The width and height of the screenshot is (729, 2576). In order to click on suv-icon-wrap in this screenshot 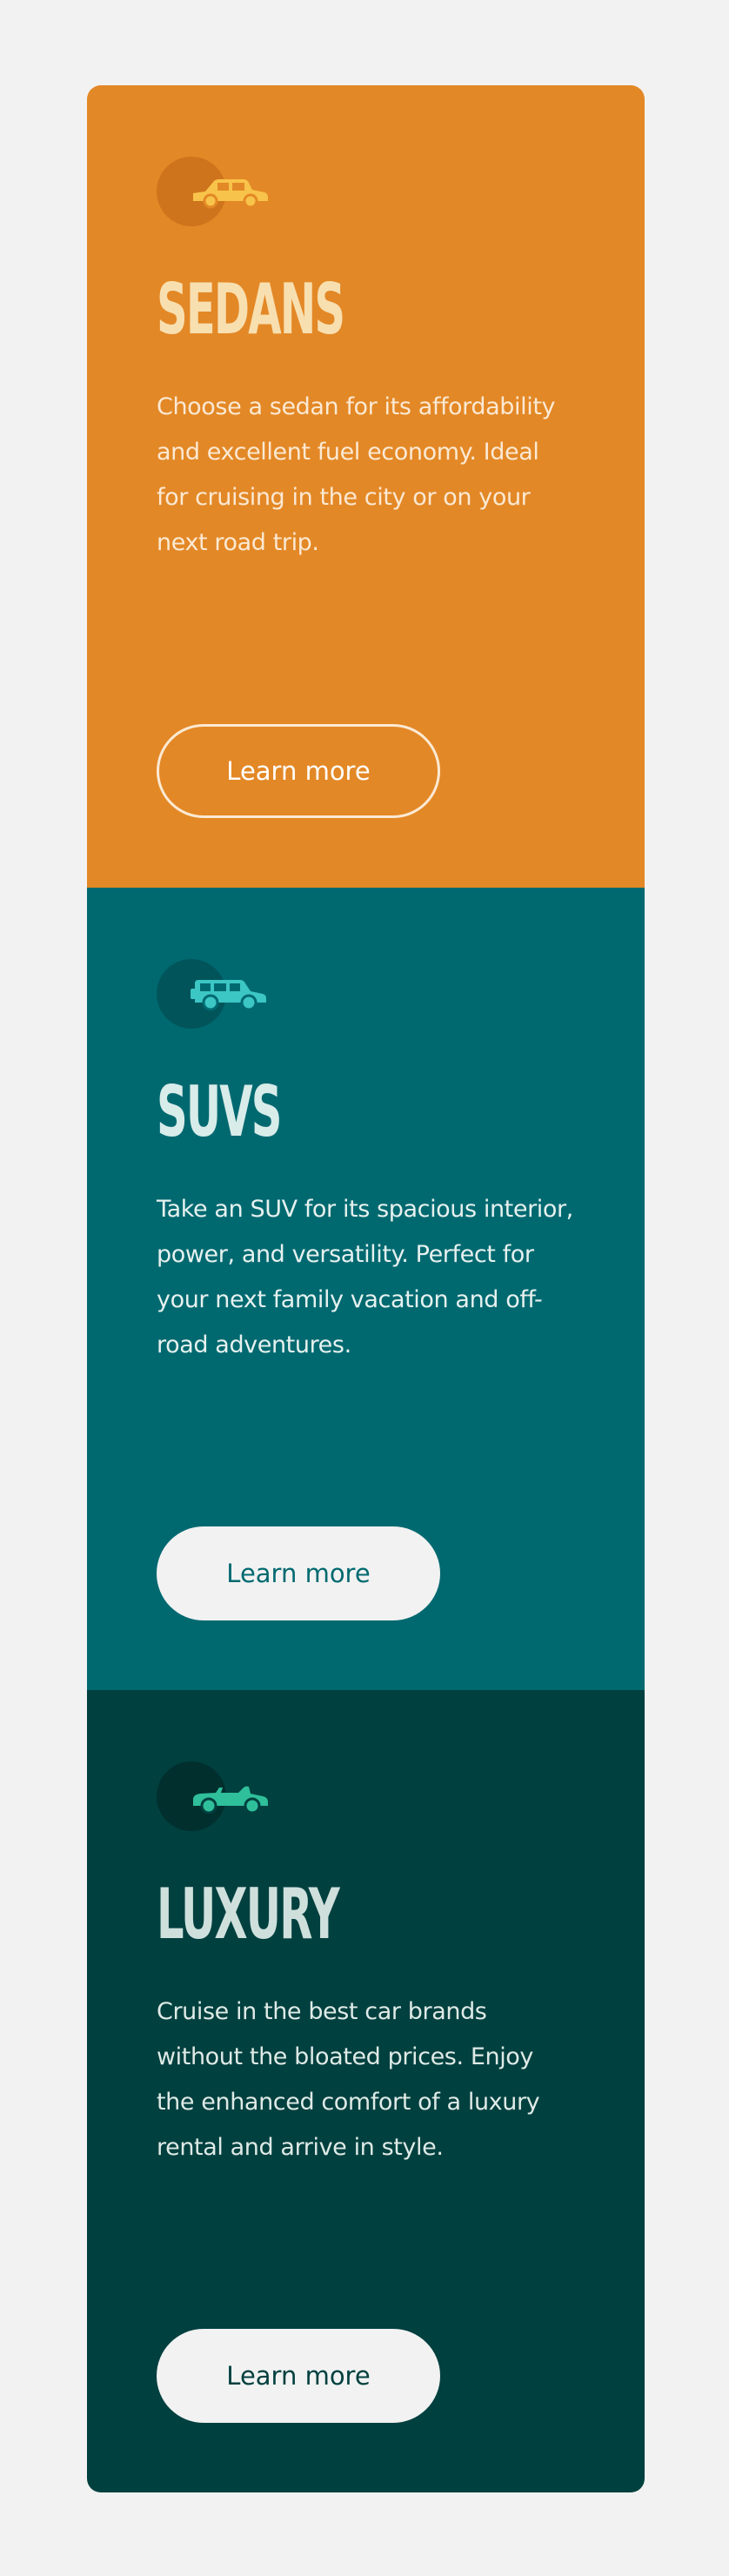, I will do `click(217, 994)`.